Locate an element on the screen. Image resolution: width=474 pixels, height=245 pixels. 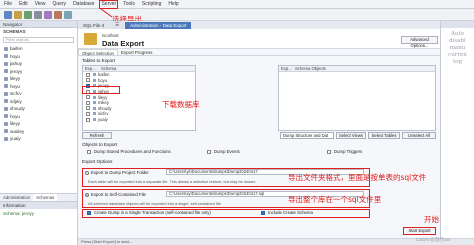
dump-events-option: Dump Events is located at coordinates (222, 151).